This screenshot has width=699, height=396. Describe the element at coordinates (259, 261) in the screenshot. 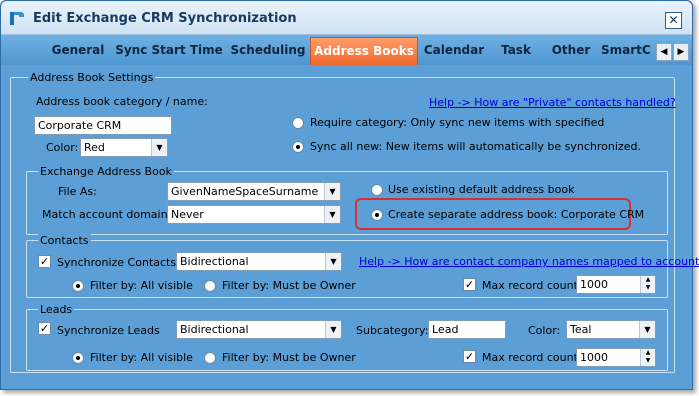

I see `contacts-direction-select: Bidirectional ▼` at that location.